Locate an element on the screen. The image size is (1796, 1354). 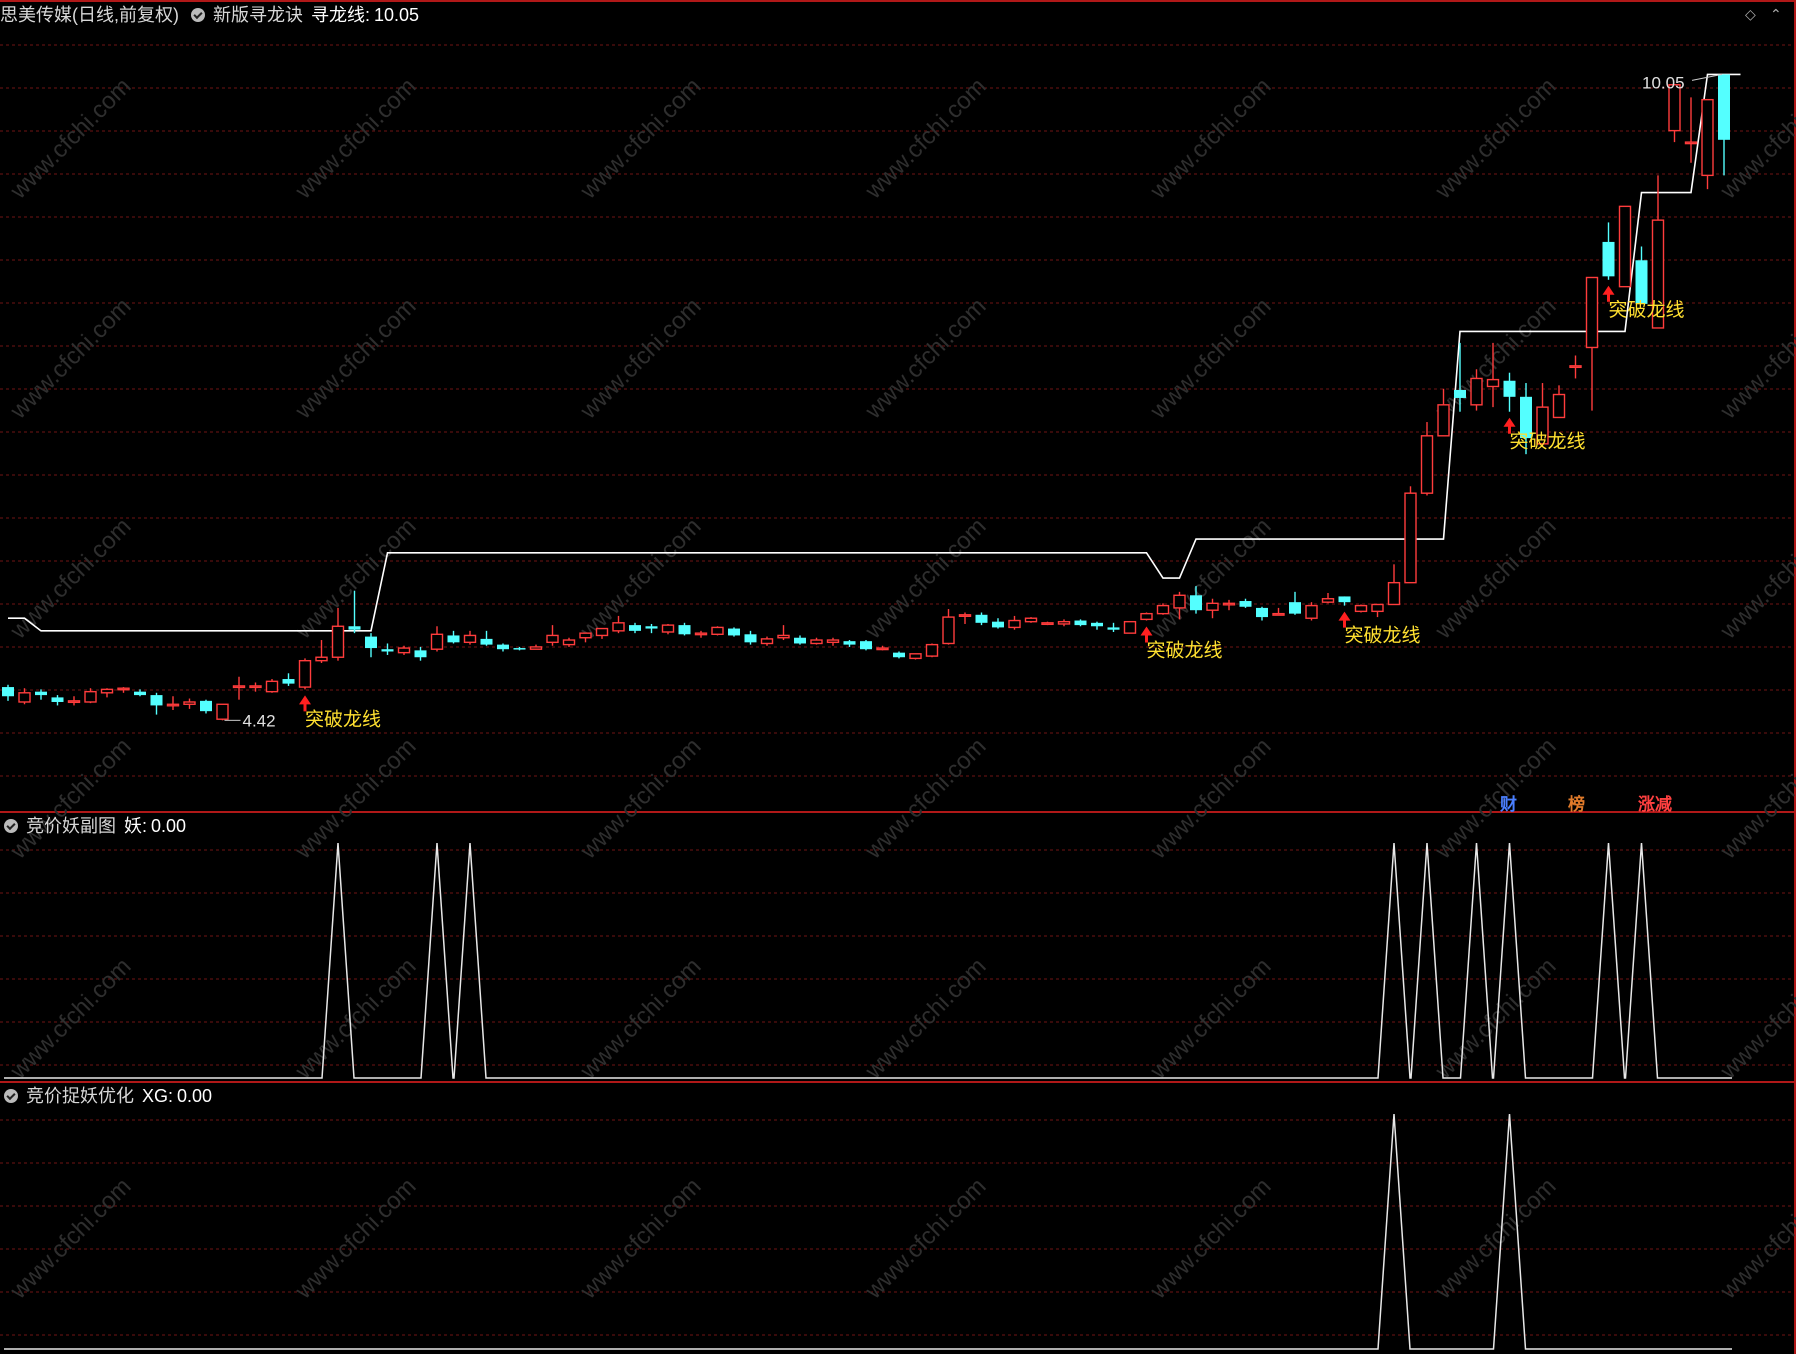
sub1-value: 0.00 is located at coordinates (169, 826).